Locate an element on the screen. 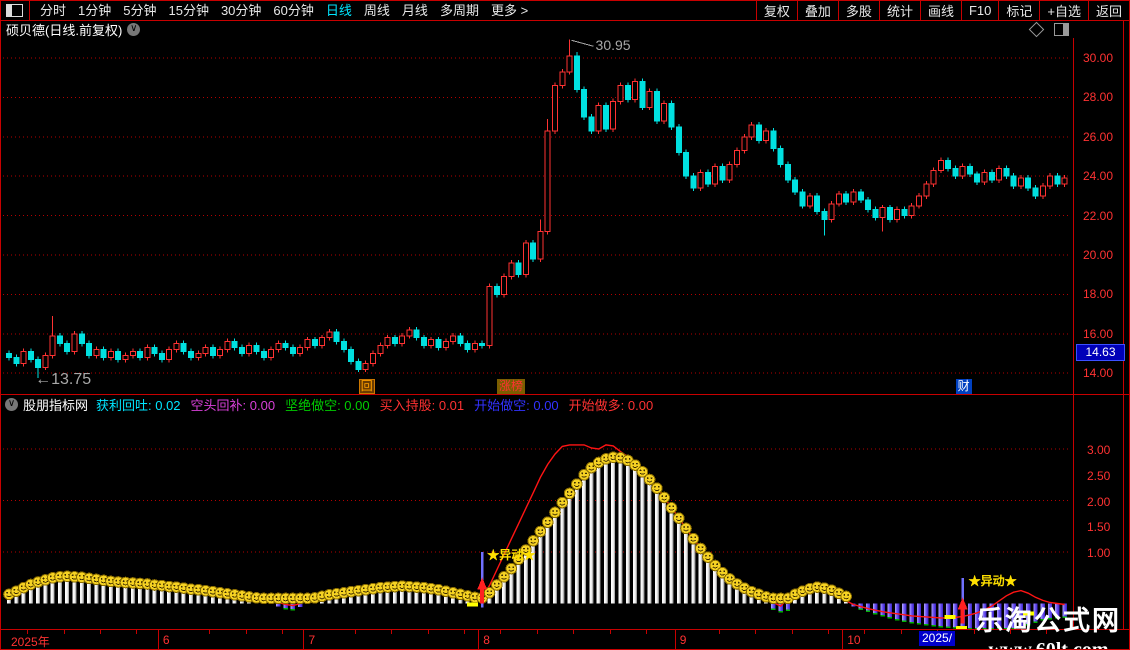  period-tab-60分钟: 60分钟 is located at coordinates (293, 11).